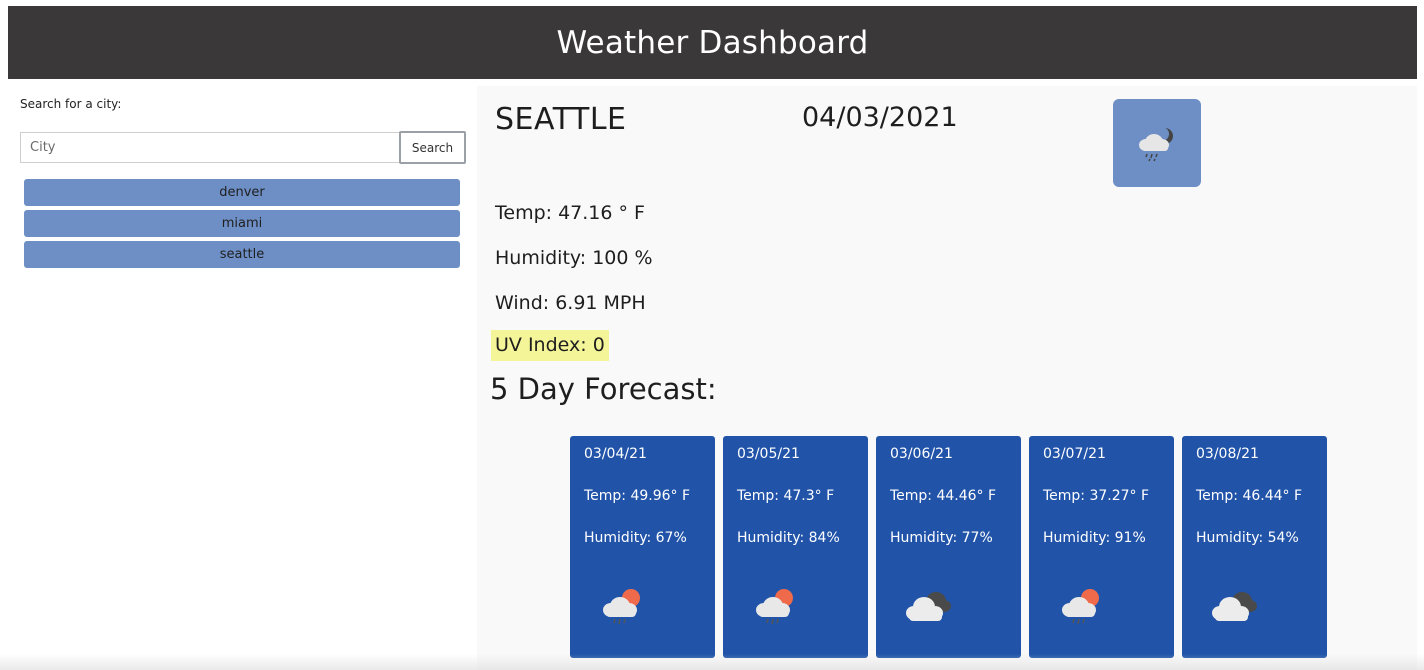 The image size is (1424, 670). Describe the element at coordinates (1096, 496) in the screenshot. I see `forecast-temp: Temp: 37.27° F` at that location.